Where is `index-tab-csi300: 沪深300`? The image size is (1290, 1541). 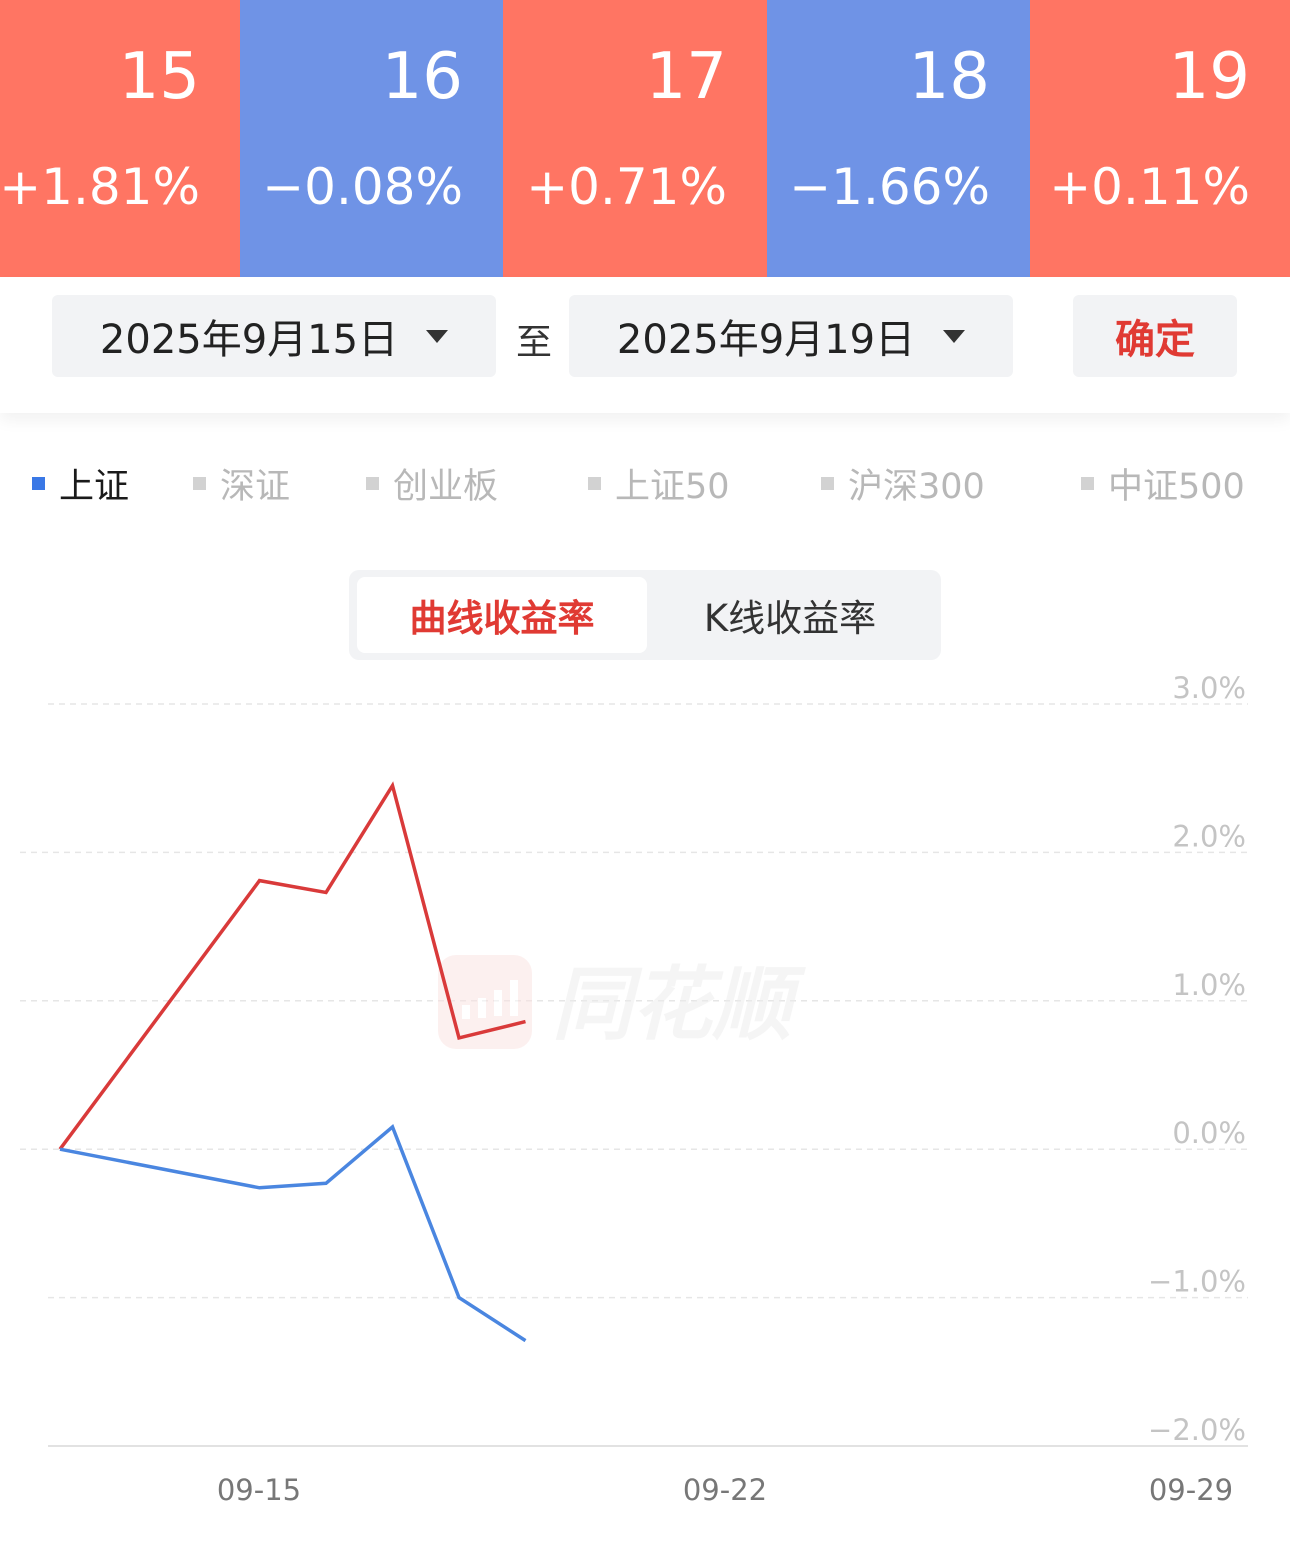
index-tab-csi300: 沪深300 is located at coordinates (903, 483).